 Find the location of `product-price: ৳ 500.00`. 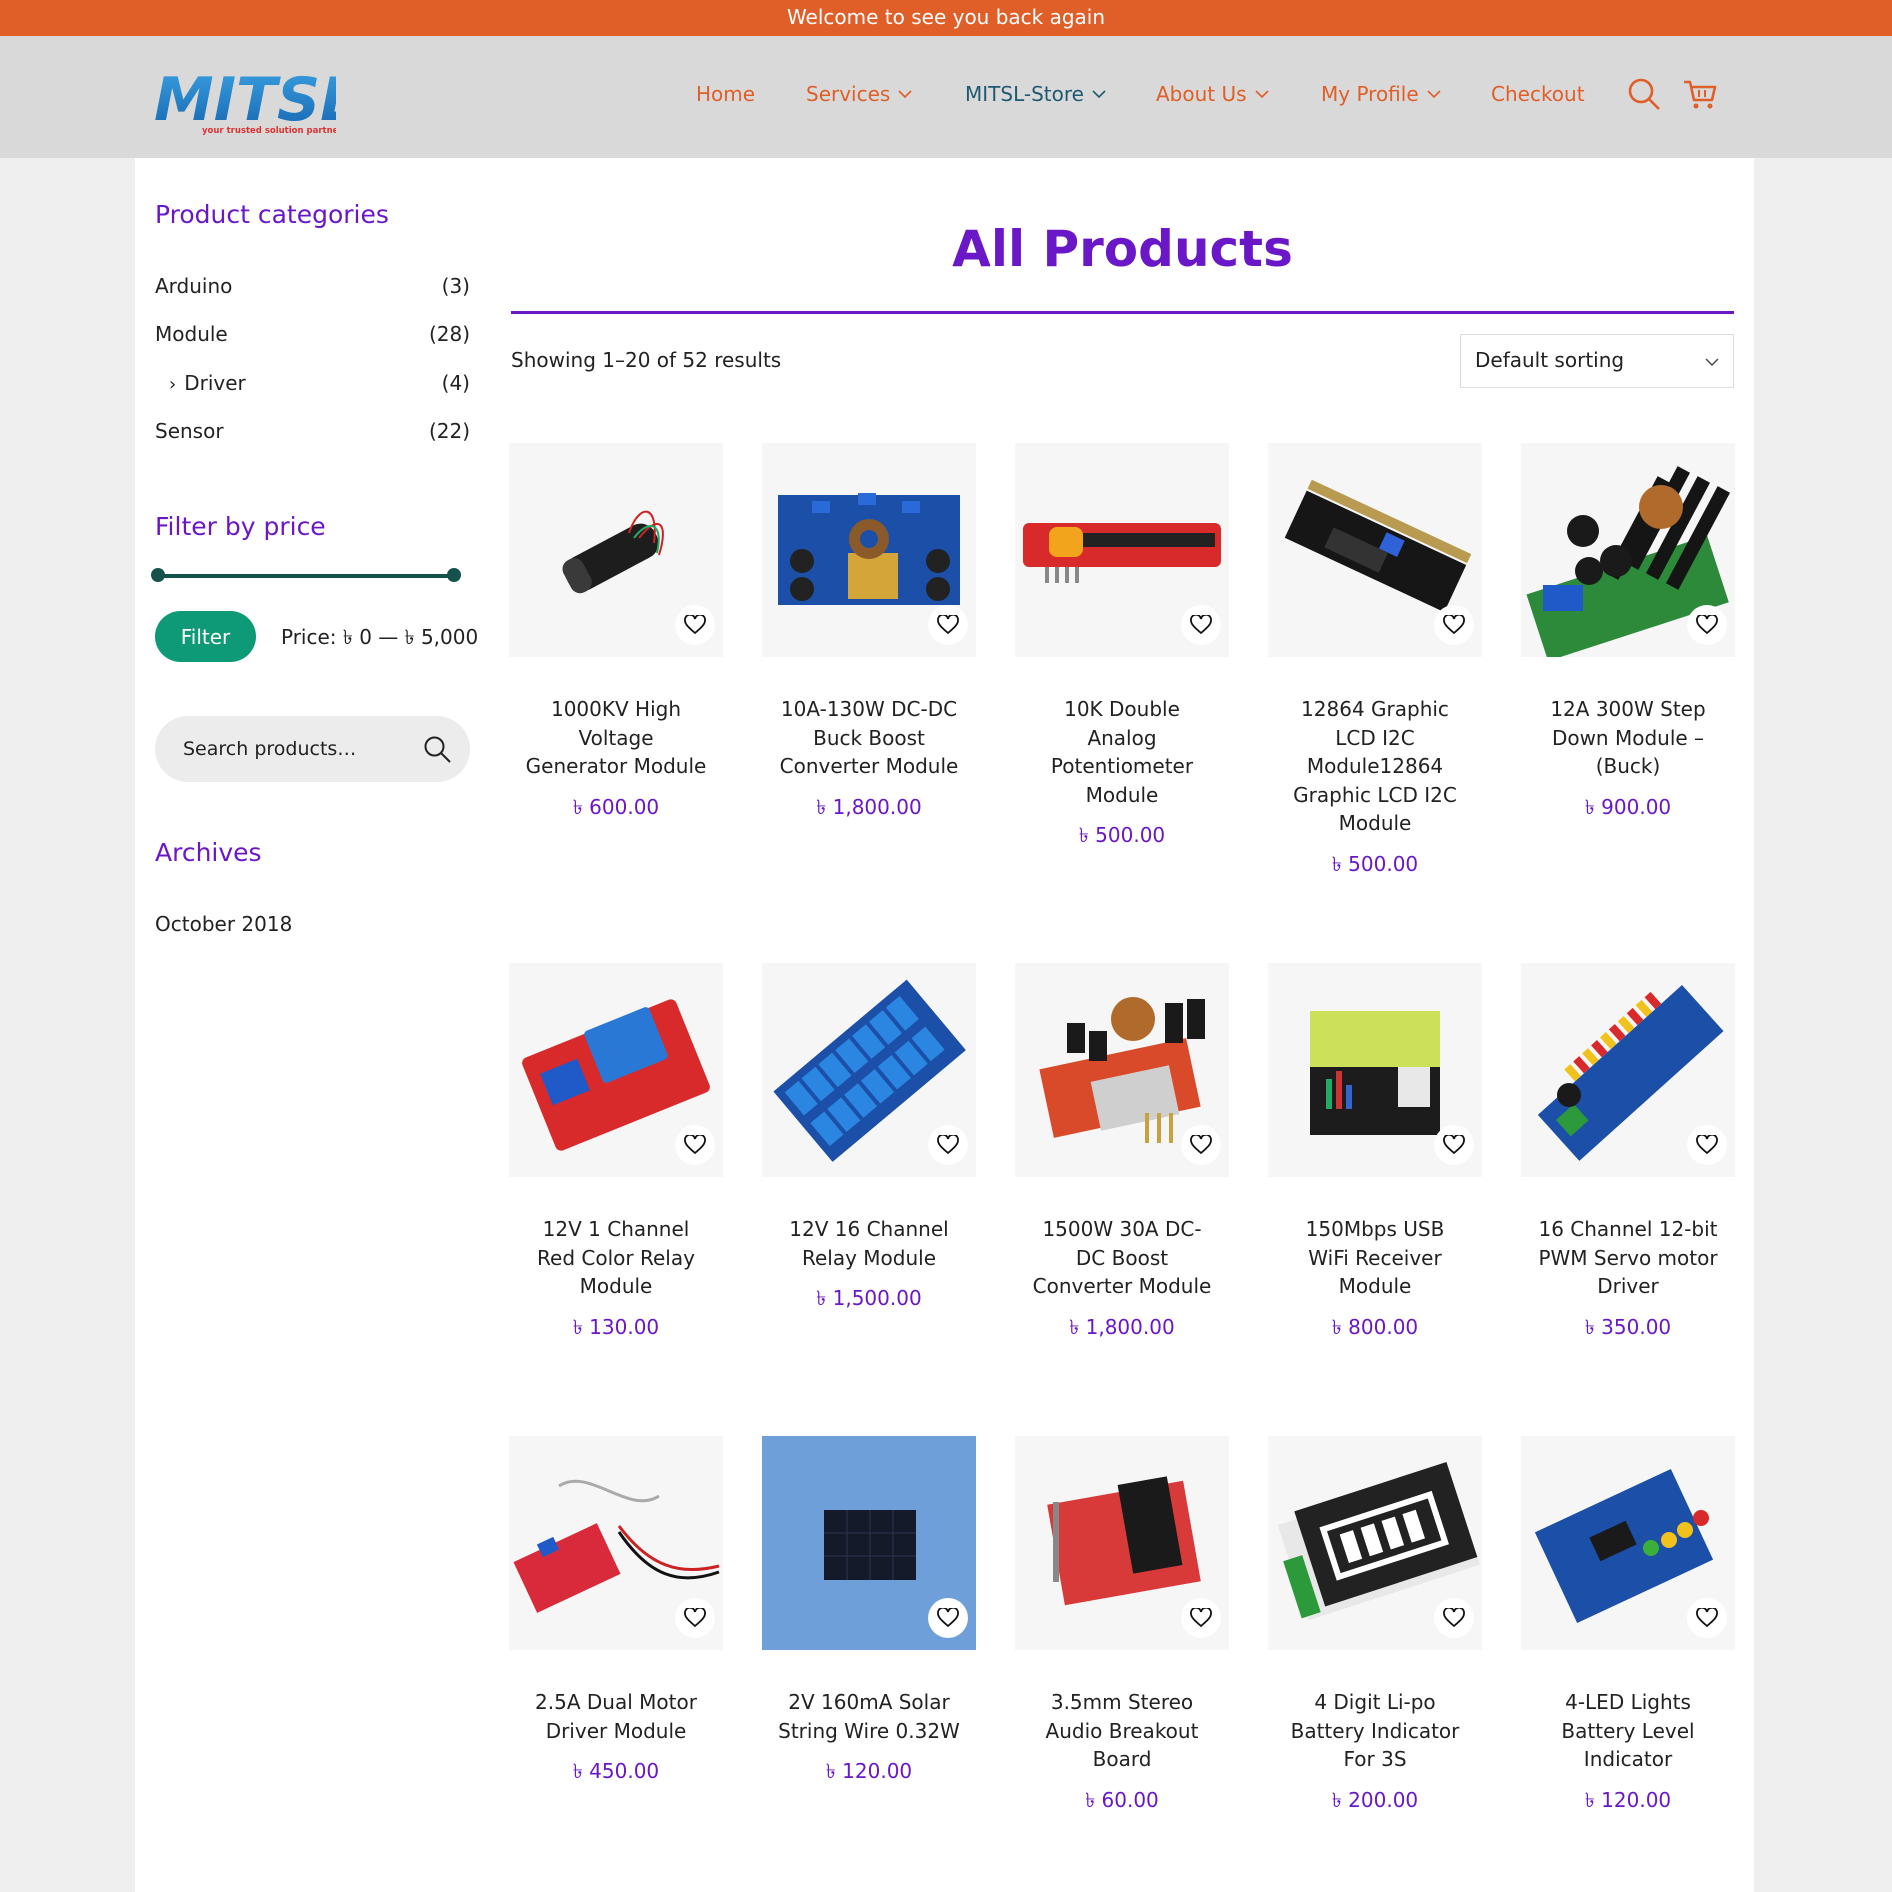

product-price: ৳ 500.00 is located at coordinates (1375, 863).